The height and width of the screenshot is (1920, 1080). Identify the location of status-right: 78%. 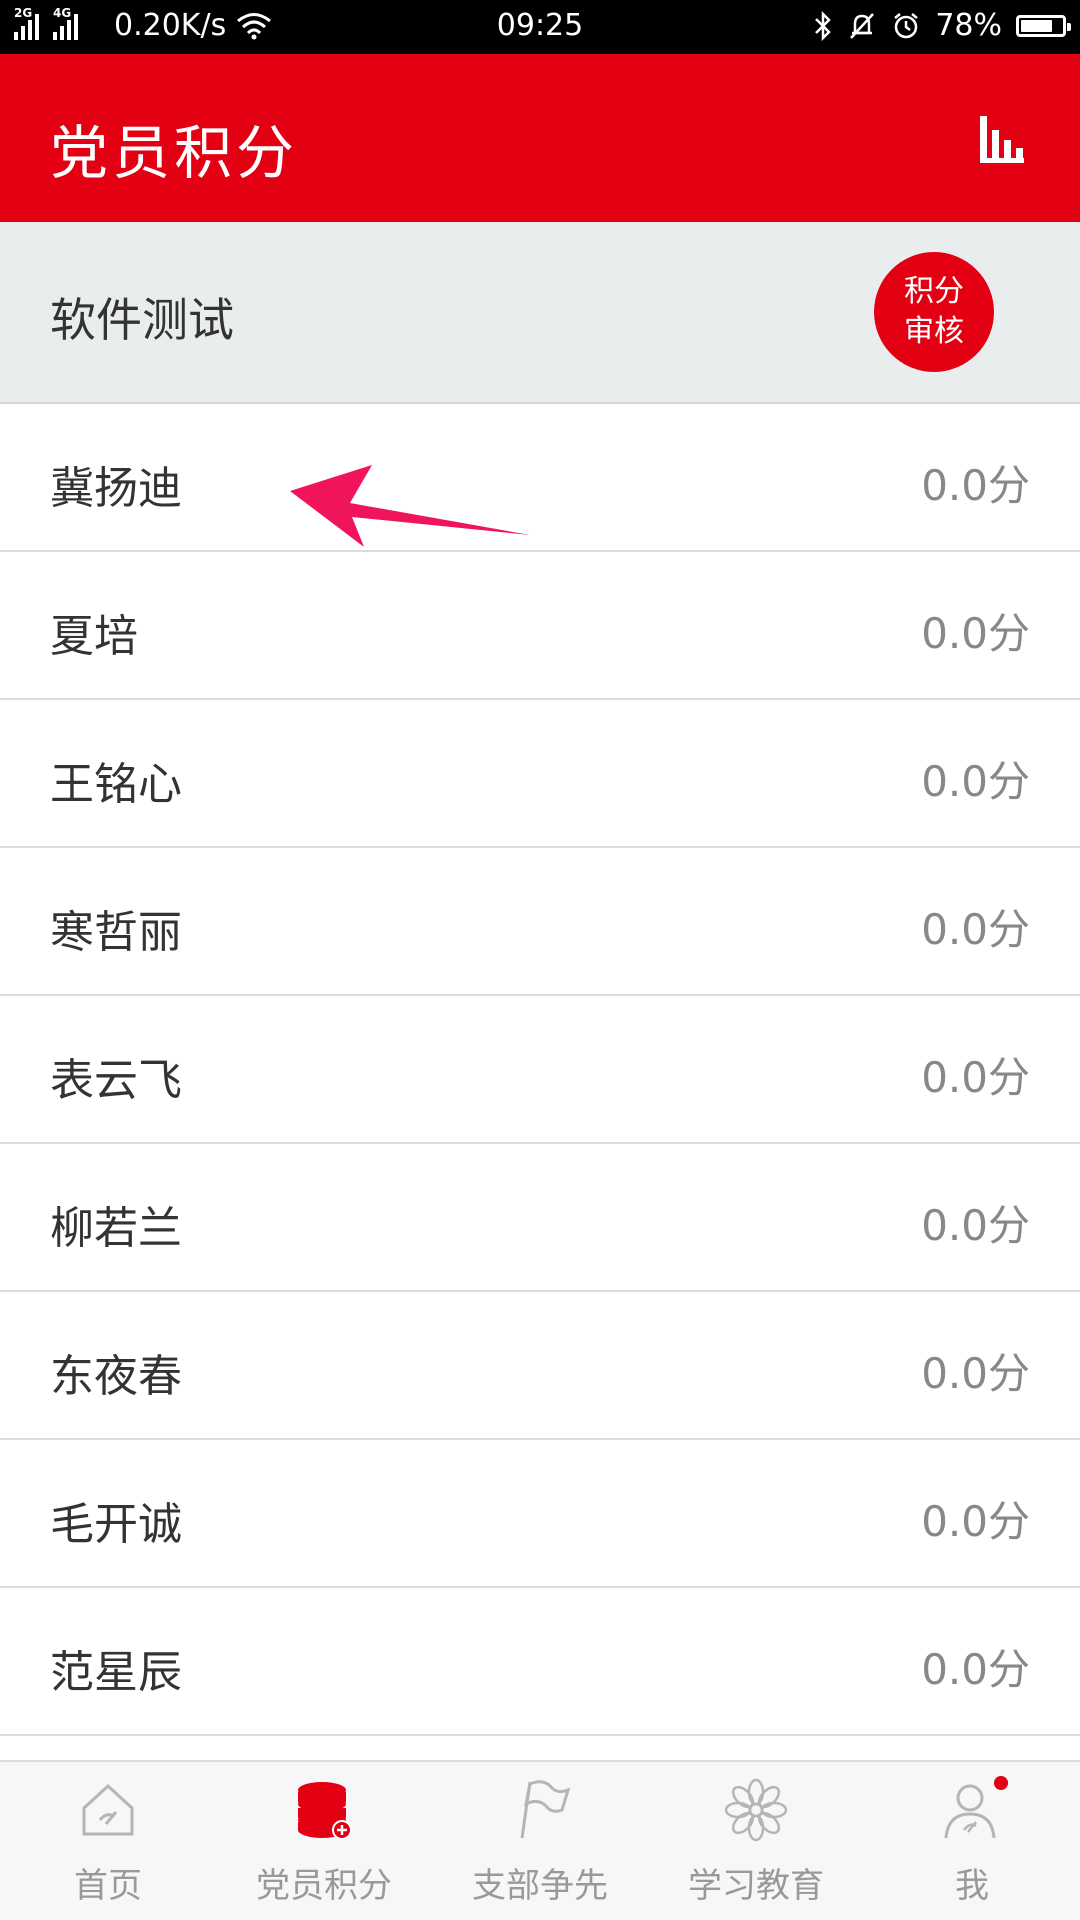
(942, 25).